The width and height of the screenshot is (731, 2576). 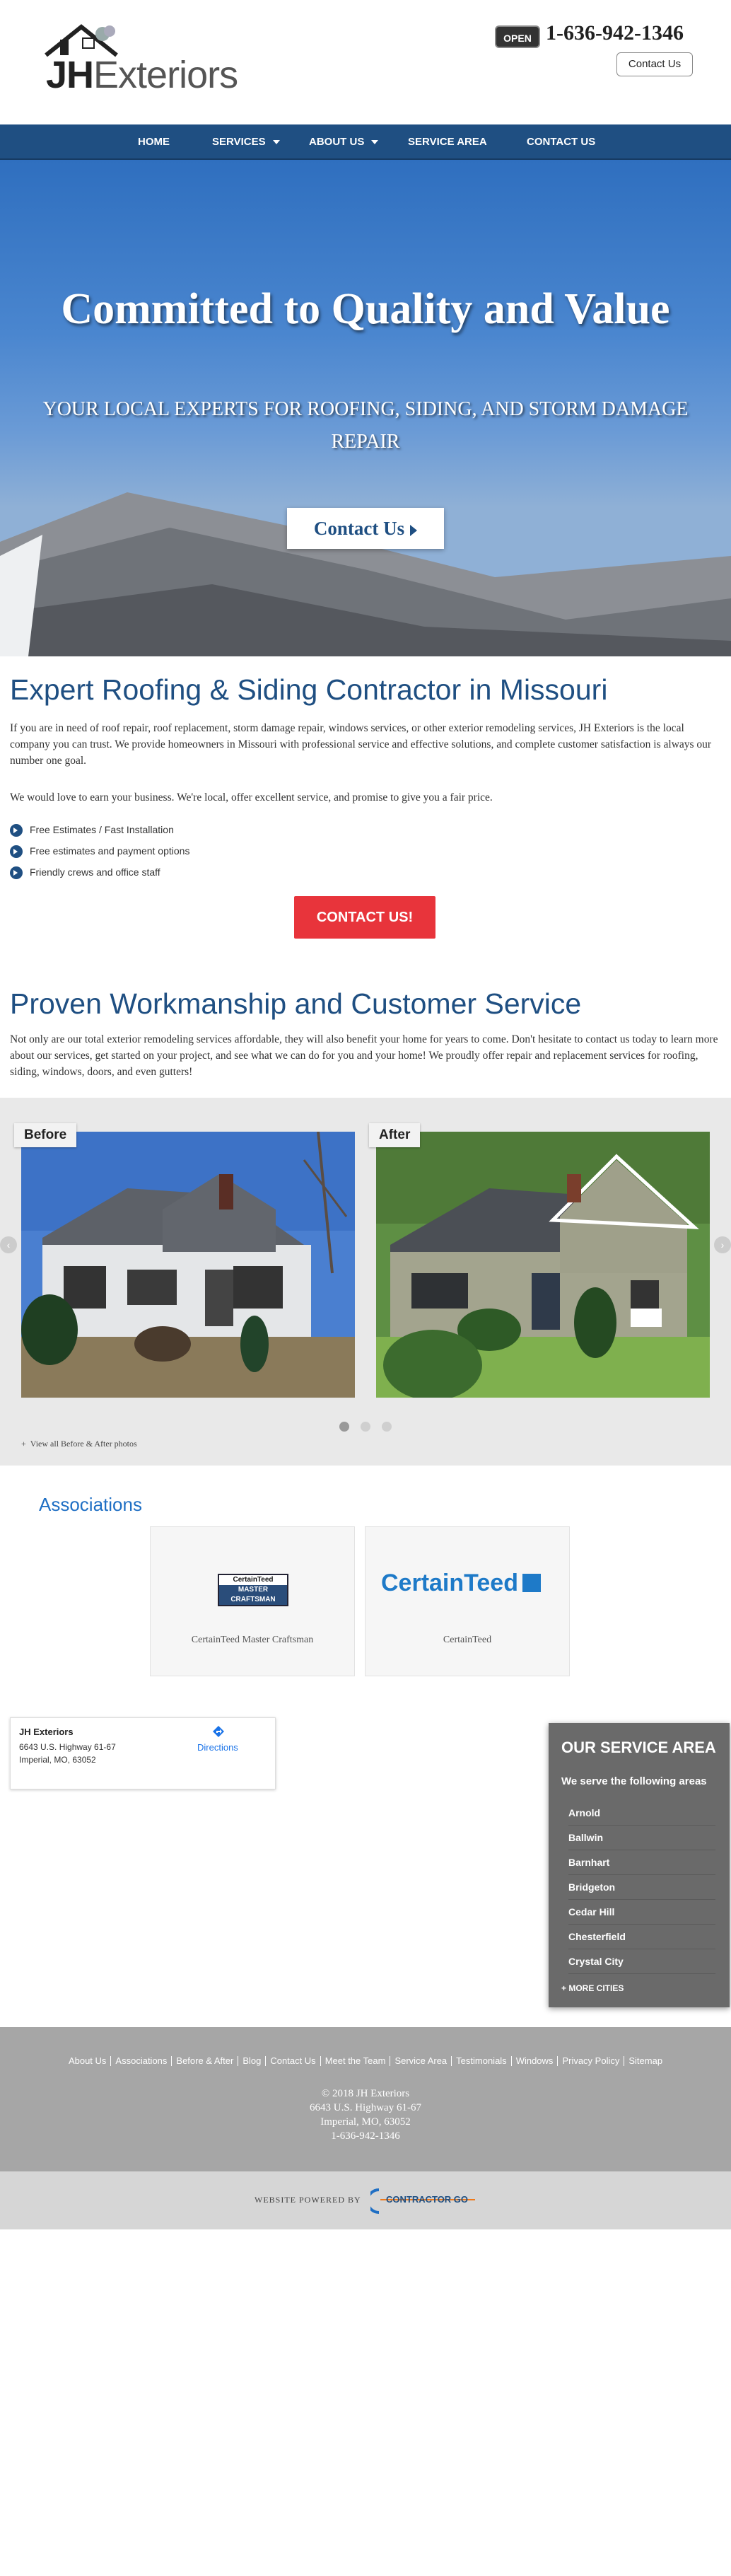 I want to click on address-line-2: Imperial, MO, 63052, so click(x=57, y=1760).